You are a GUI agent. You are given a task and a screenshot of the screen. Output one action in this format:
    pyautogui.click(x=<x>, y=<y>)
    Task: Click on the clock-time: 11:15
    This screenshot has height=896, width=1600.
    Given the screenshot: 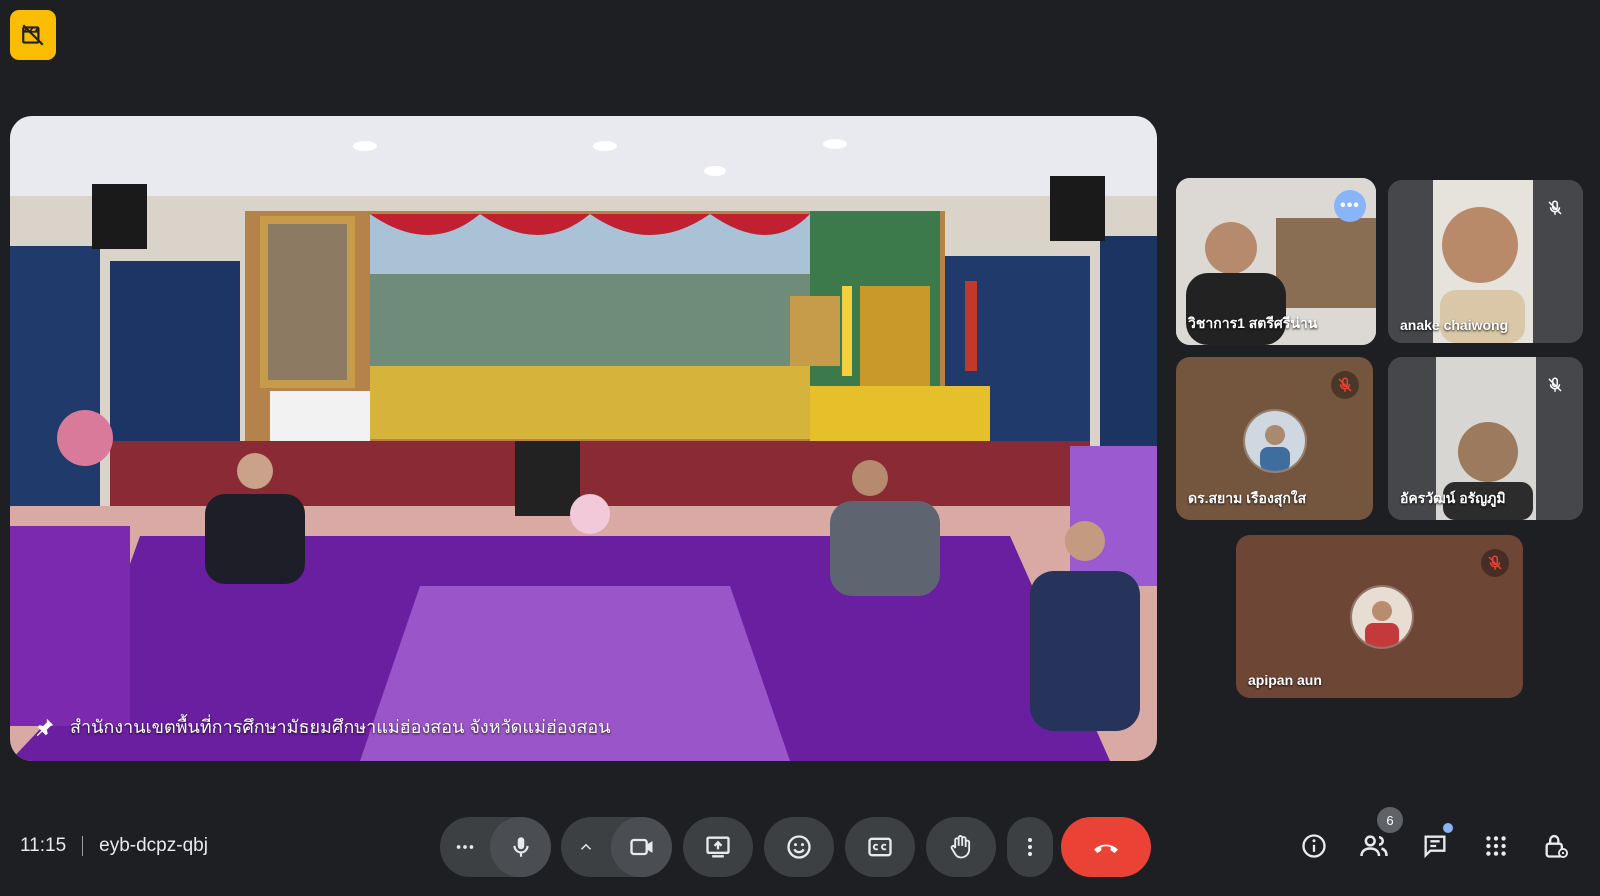 What is the action you would take?
    pyautogui.click(x=43, y=845)
    